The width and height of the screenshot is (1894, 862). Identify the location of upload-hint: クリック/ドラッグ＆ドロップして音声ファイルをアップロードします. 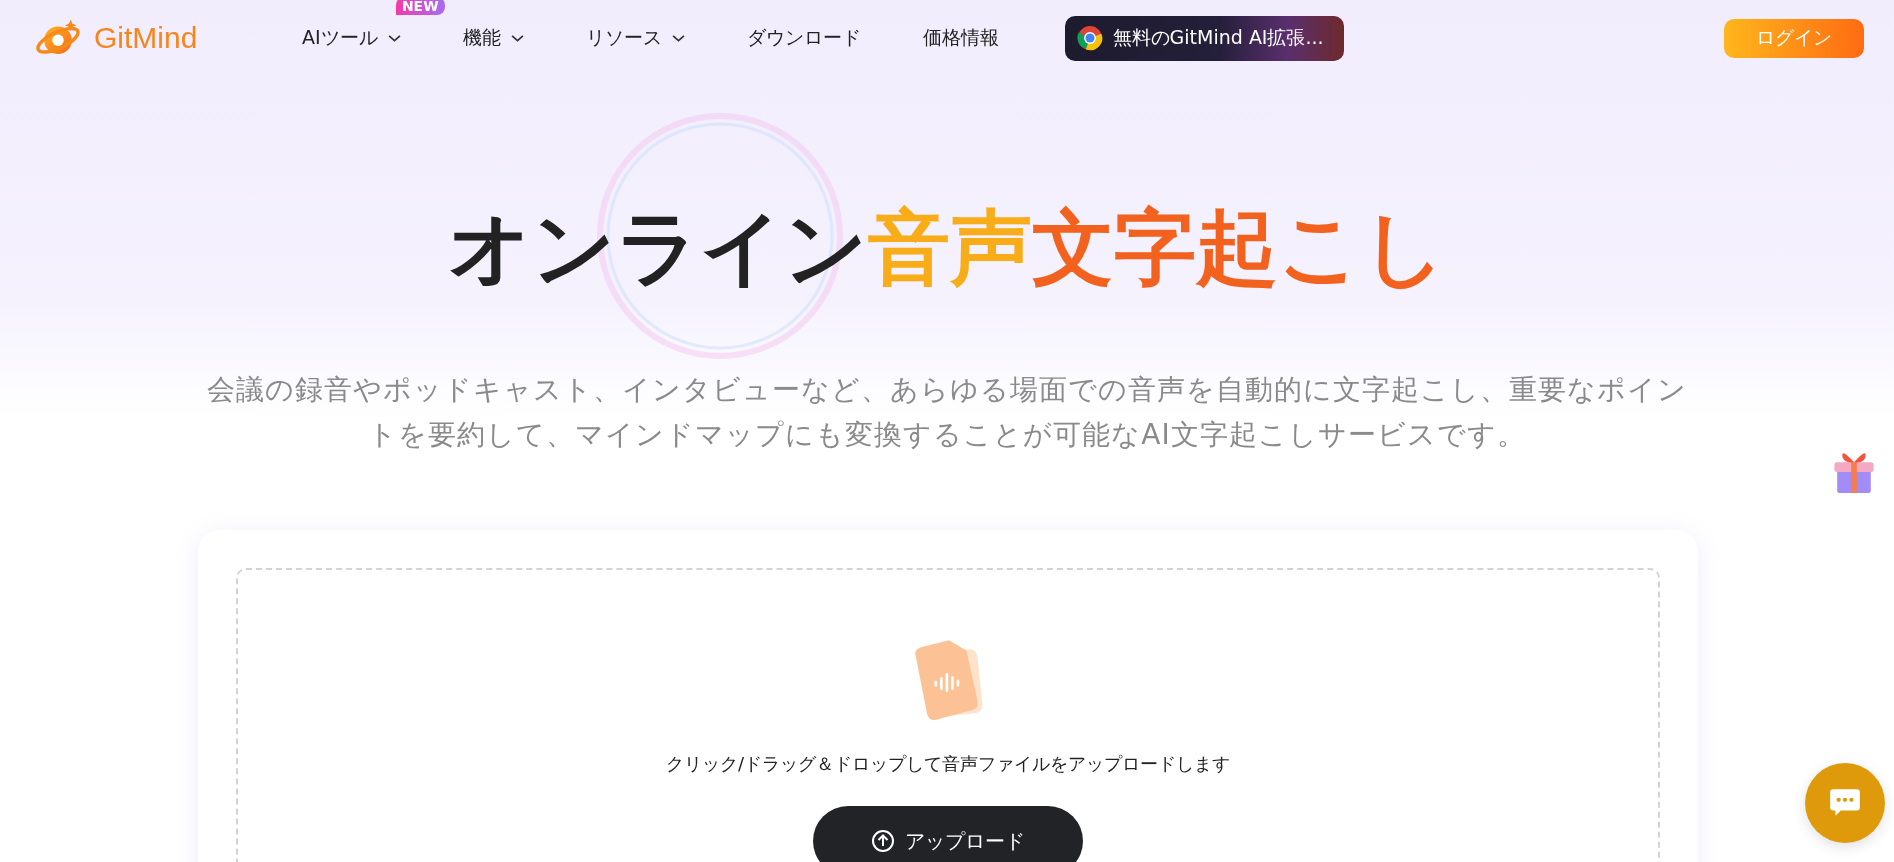
(948, 764).